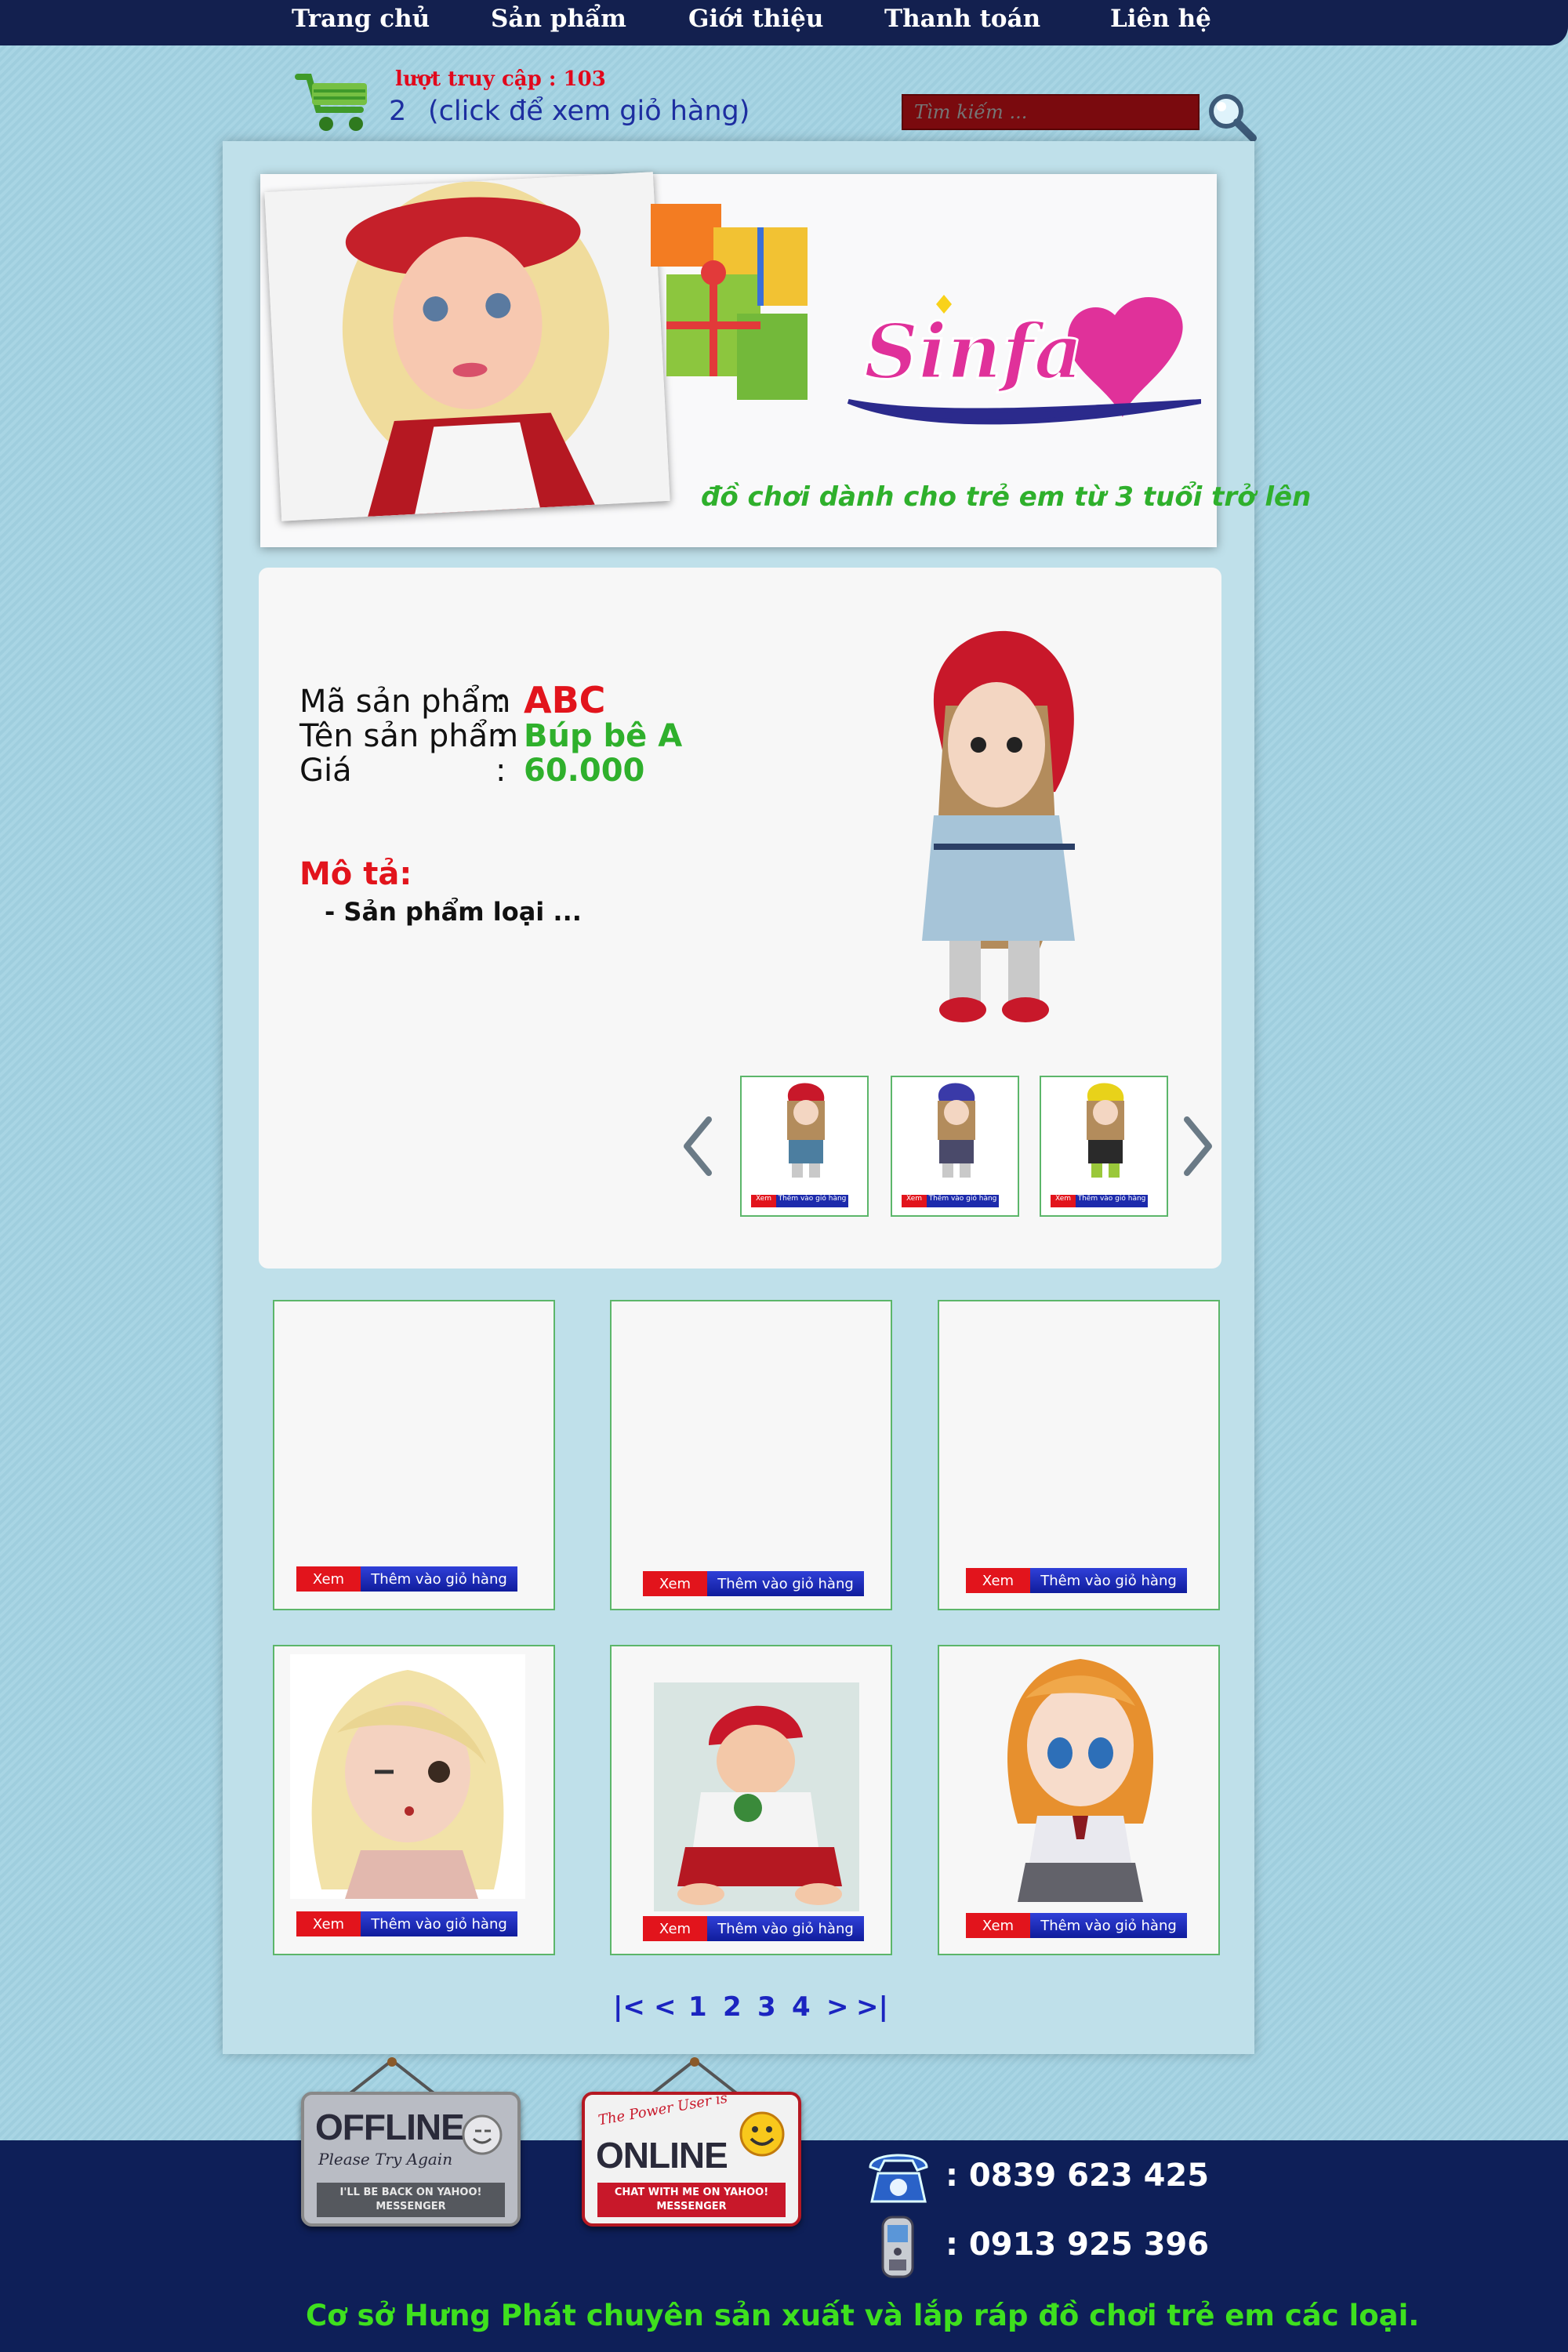 This screenshot has width=1568, height=2352. I want to click on product-price-label: Giá, so click(325, 771).